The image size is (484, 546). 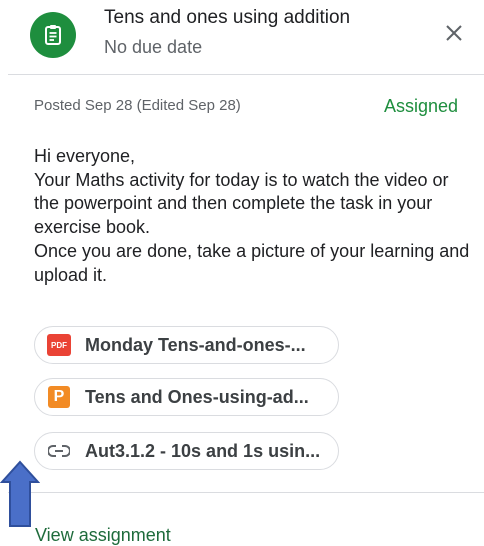 What do you see at coordinates (85, 156) in the screenshot?
I see `message-greeting: Hi everyone,` at bounding box center [85, 156].